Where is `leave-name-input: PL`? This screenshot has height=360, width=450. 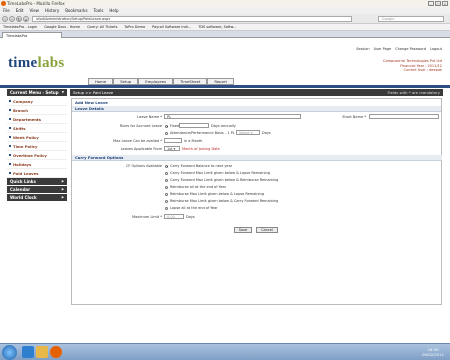 leave-name-input: PL is located at coordinates (232, 116).